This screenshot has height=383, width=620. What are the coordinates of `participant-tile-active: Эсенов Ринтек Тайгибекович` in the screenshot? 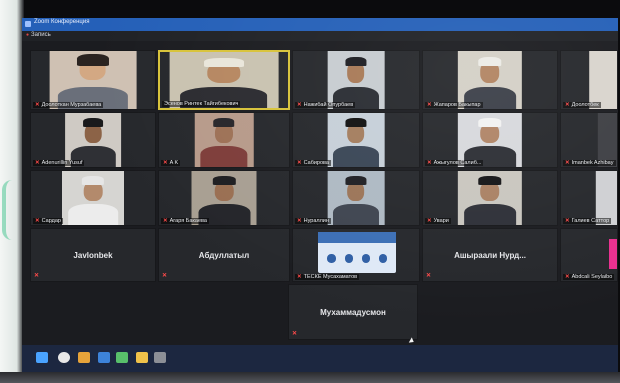 It's located at (224, 80).